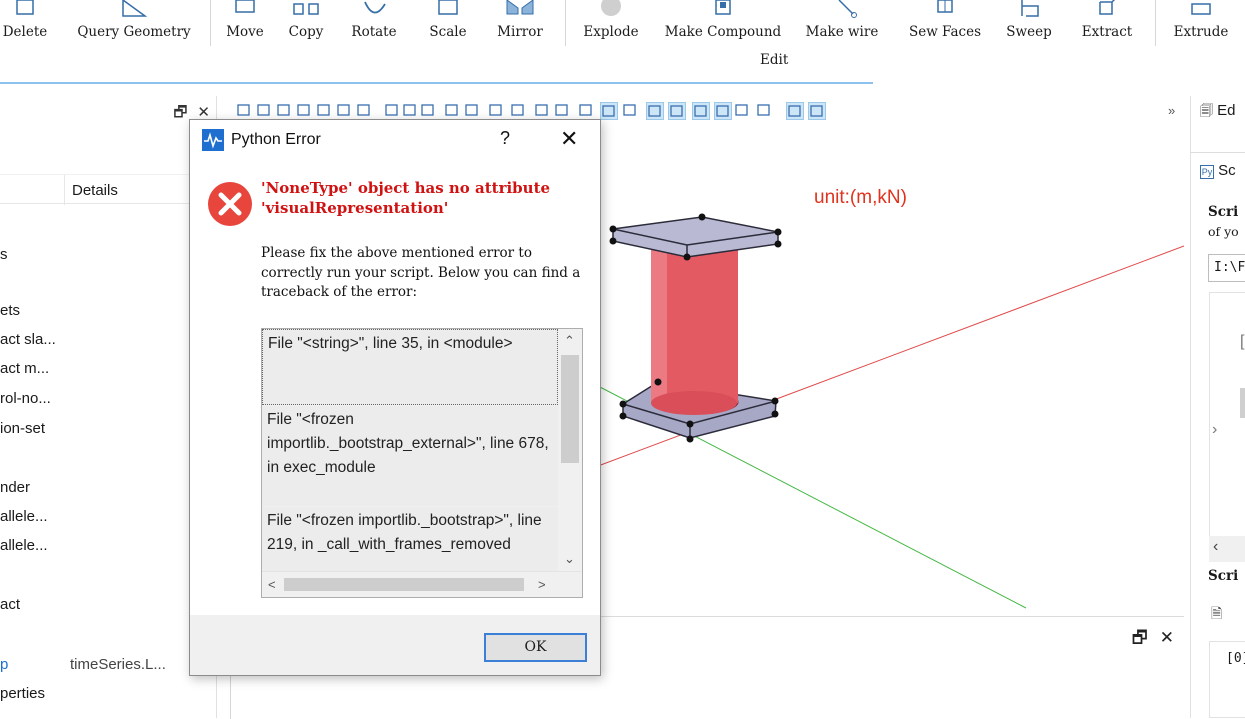 The width and height of the screenshot is (1245, 719). Describe the element at coordinates (1201, 9) in the screenshot. I see `extrude-icon` at that location.